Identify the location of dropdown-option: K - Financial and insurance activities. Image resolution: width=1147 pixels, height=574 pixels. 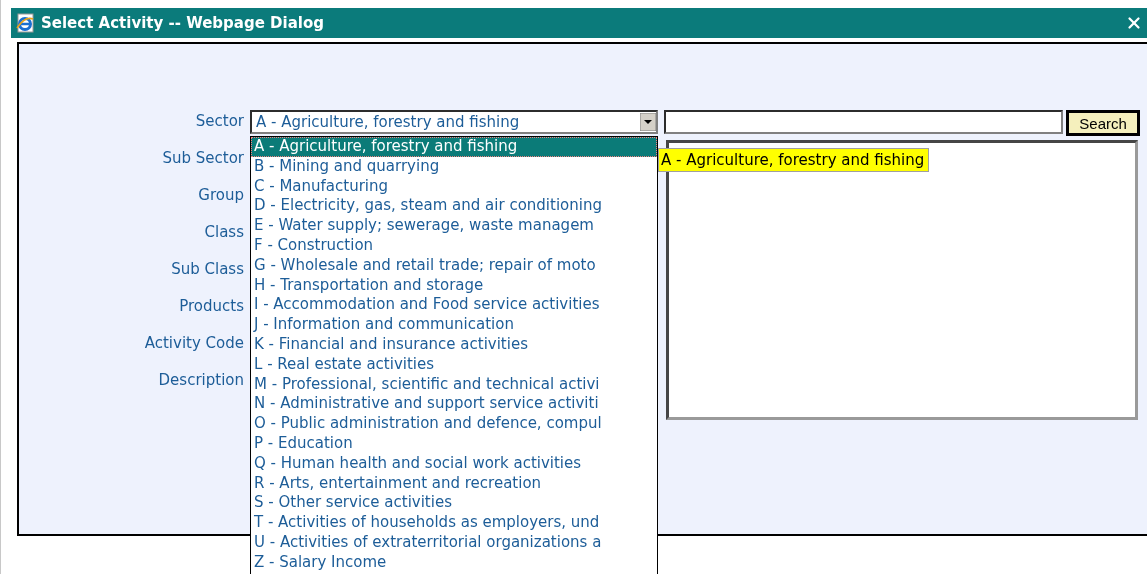
(454, 344).